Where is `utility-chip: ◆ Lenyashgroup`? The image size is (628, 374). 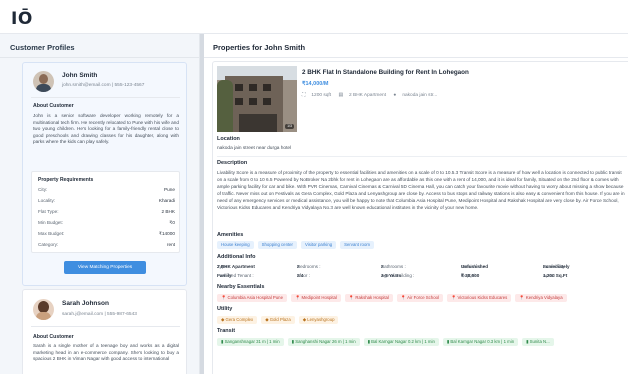
utility-chip: ◆ Lenyashgroup is located at coordinates (318, 320).